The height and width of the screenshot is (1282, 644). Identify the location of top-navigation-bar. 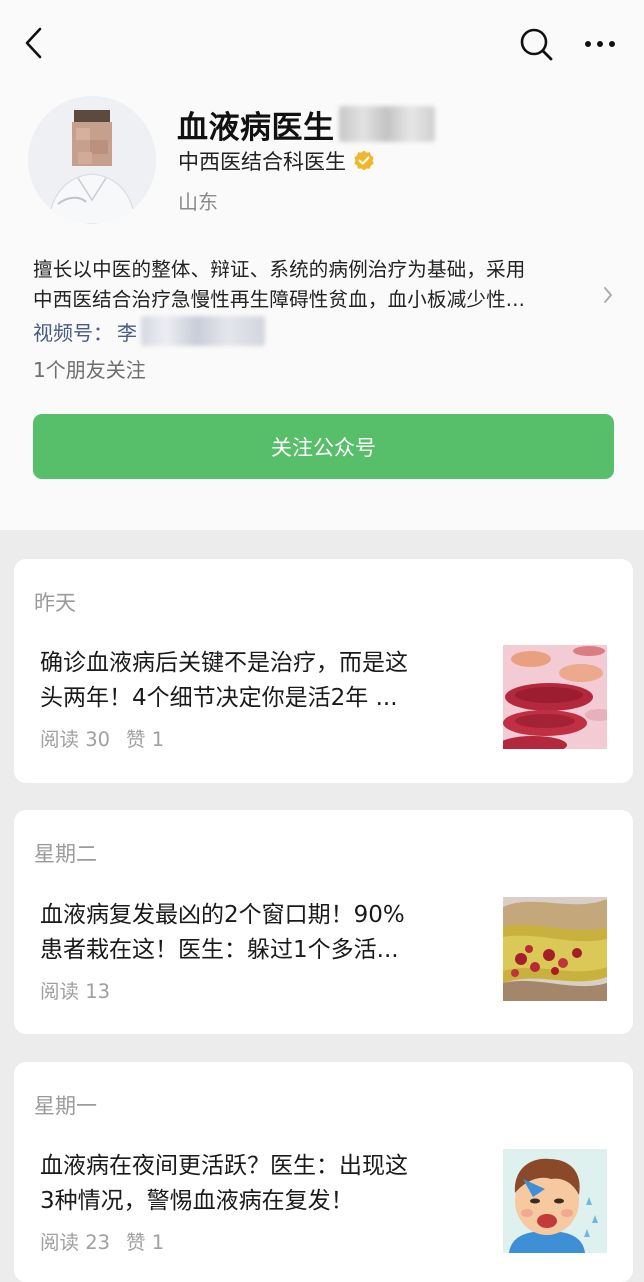
(322, 44).